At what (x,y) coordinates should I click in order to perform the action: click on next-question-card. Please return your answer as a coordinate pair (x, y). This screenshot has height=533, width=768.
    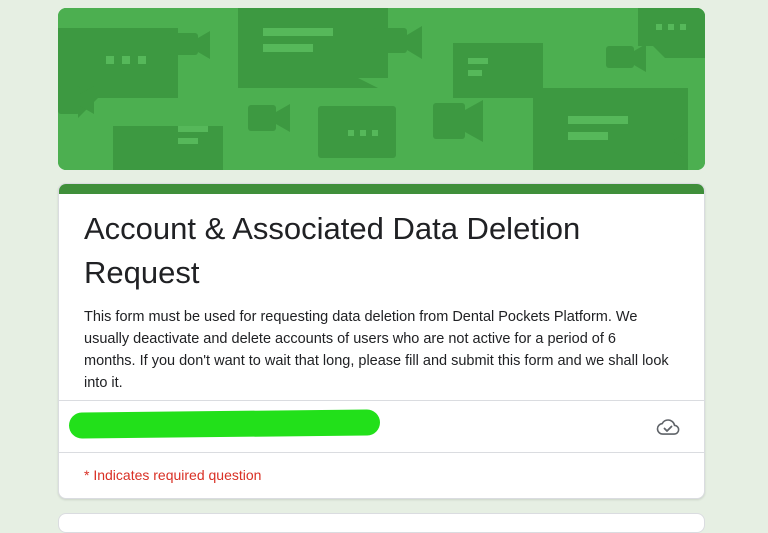
    Looking at the image, I should click on (381, 523).